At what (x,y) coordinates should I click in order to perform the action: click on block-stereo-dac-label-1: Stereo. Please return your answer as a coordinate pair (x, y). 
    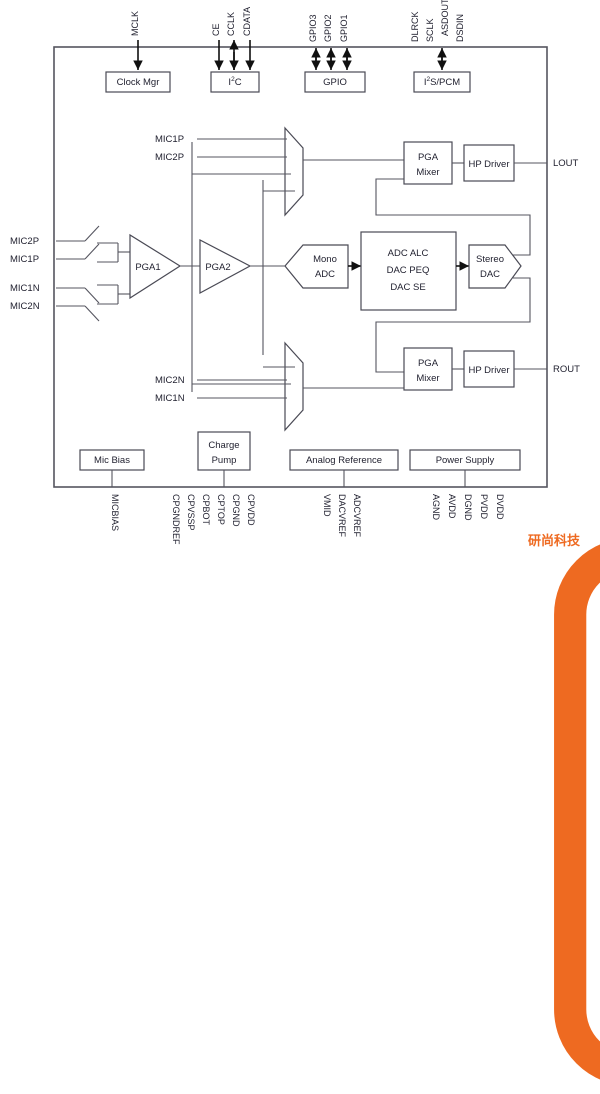
    Looking at the image, I should click on (490, 259).